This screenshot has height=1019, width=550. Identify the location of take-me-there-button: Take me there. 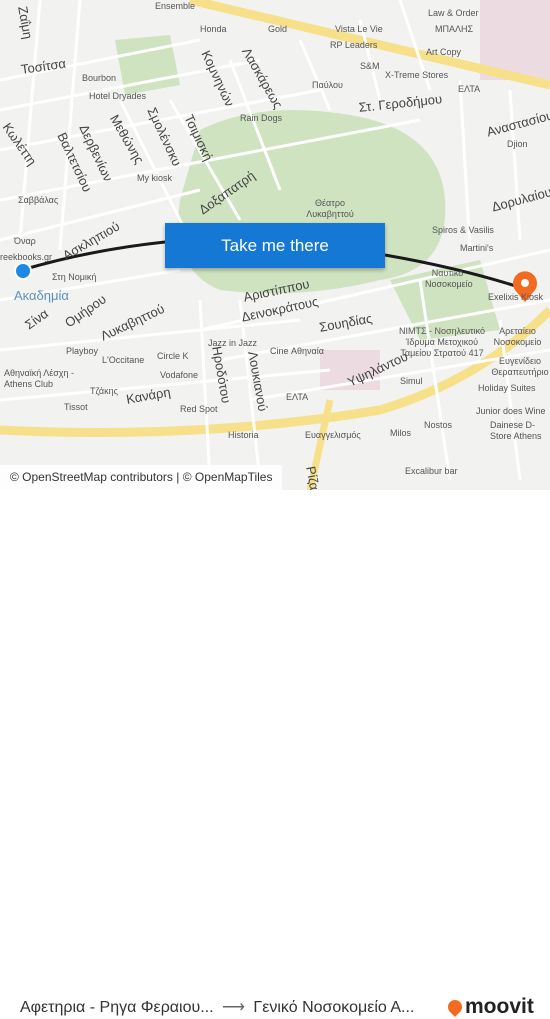
(275, 245).